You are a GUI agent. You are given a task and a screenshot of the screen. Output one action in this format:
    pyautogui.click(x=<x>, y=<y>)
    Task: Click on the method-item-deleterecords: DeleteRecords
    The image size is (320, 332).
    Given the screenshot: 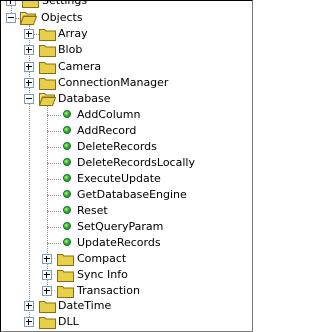 What is the action you would take?
    pyautogui.click(x=126, y=147)
    